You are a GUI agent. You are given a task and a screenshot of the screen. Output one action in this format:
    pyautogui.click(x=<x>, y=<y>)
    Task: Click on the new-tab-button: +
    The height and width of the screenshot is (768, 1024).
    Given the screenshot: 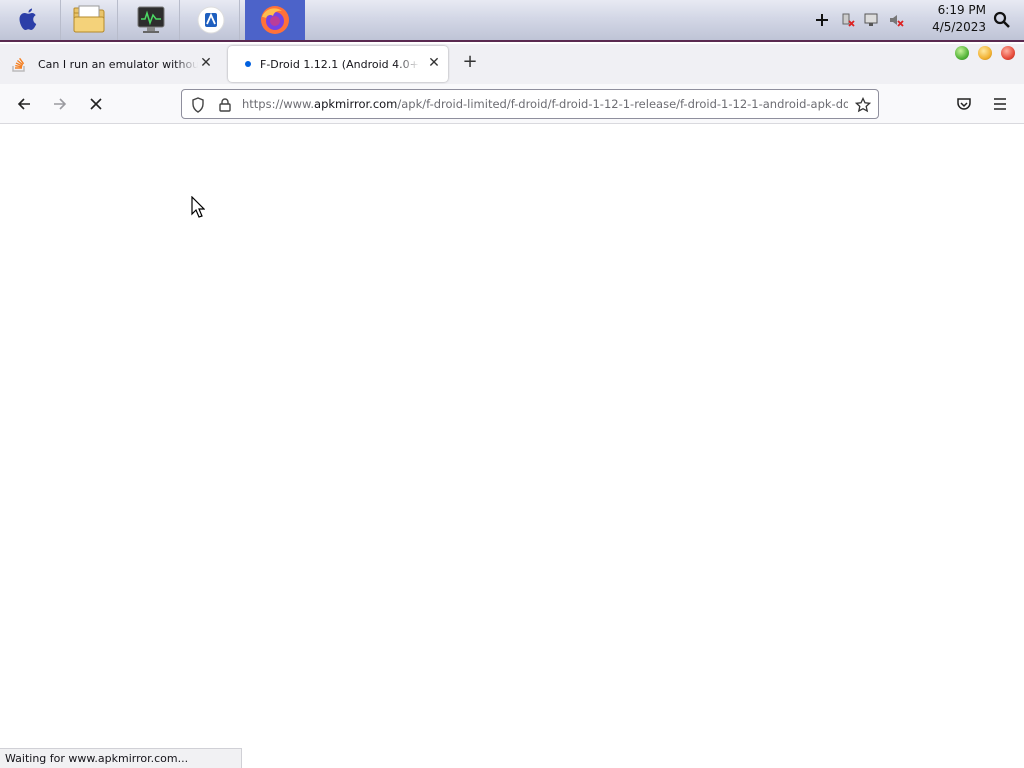 What is the action you would take?
    pyautogui.click(x=470, y=63)
    